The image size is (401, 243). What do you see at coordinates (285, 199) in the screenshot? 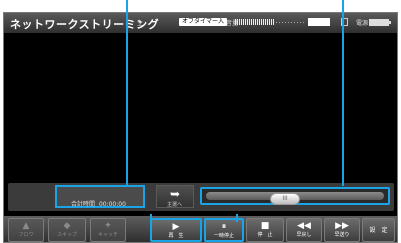
I see `seek-thumb: III` at bounding box center [285, 199].